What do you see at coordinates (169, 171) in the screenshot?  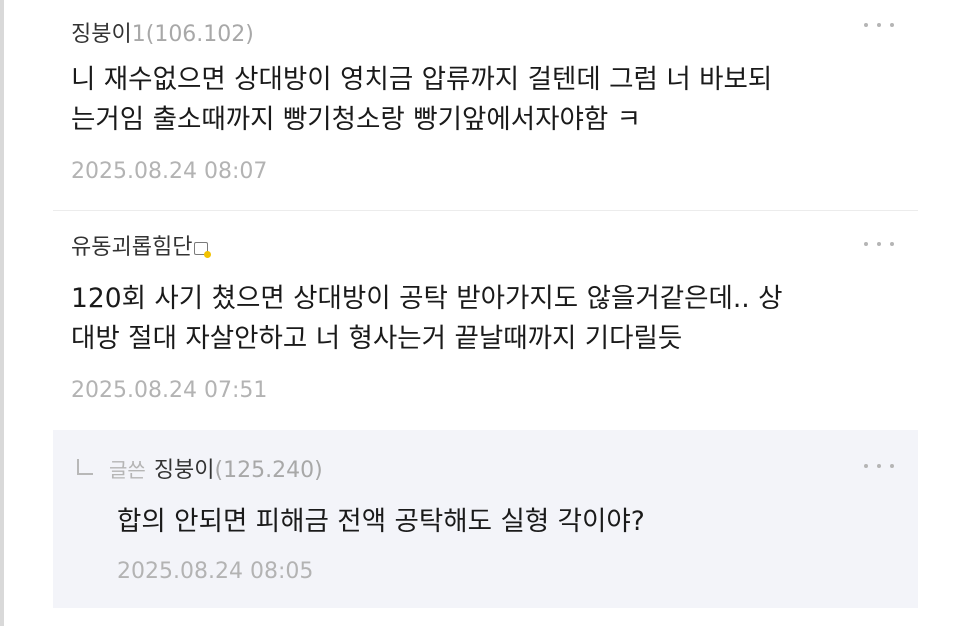 I see `comment-timestamp: 2025.08.24 08:07` at bounding box center [169, 171].